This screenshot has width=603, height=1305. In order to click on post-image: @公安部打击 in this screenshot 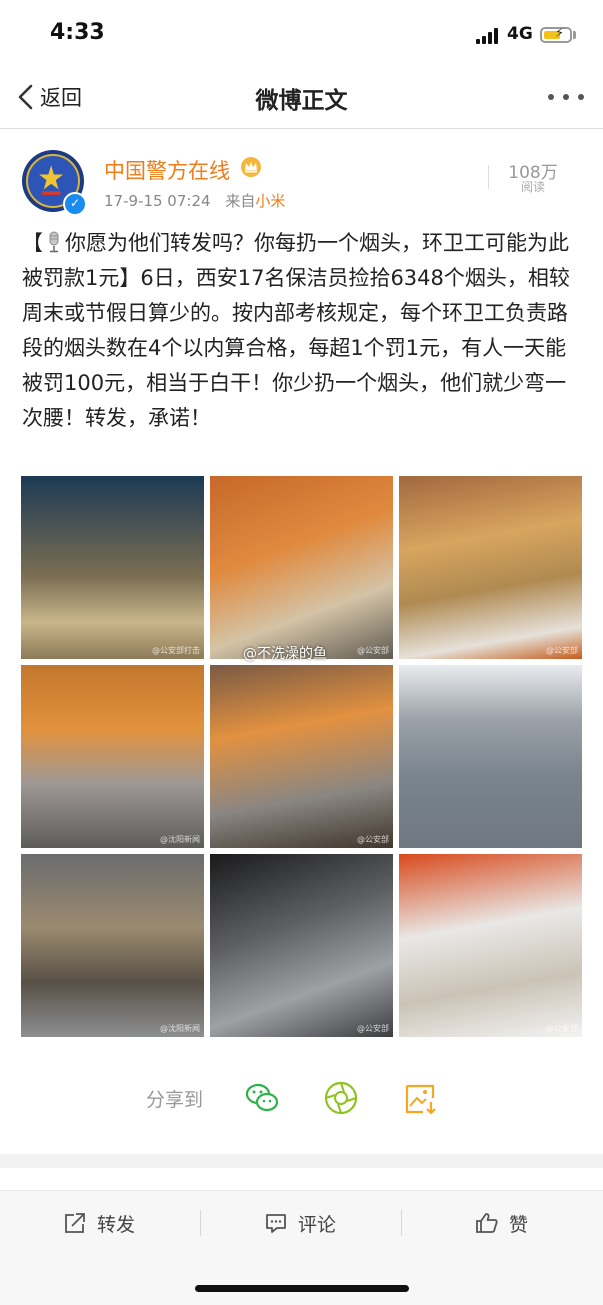, I will do `click(112, 567)`.